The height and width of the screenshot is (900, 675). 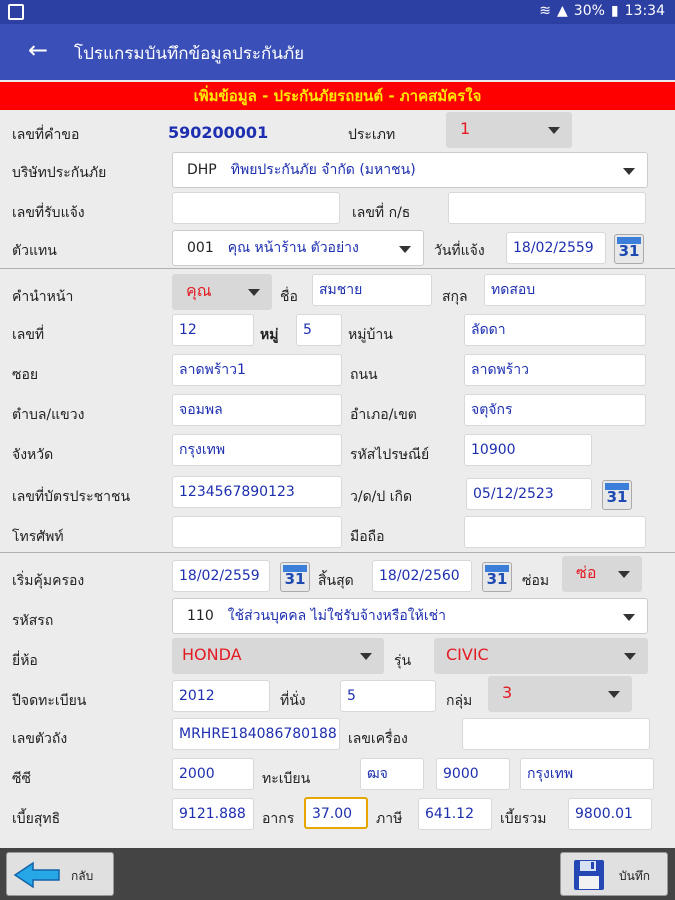 I want to click on road-input: ลาดพร้าว, so click(x=555, y=370).